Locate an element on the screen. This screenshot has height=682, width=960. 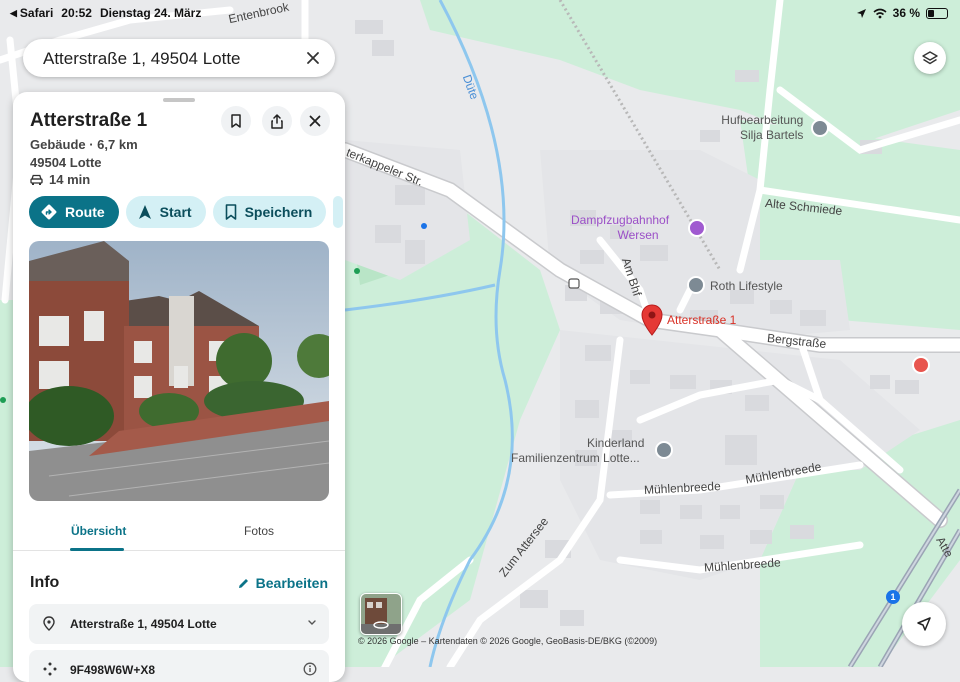
save-button-label: Speichern is located at coordinates (278, 212).